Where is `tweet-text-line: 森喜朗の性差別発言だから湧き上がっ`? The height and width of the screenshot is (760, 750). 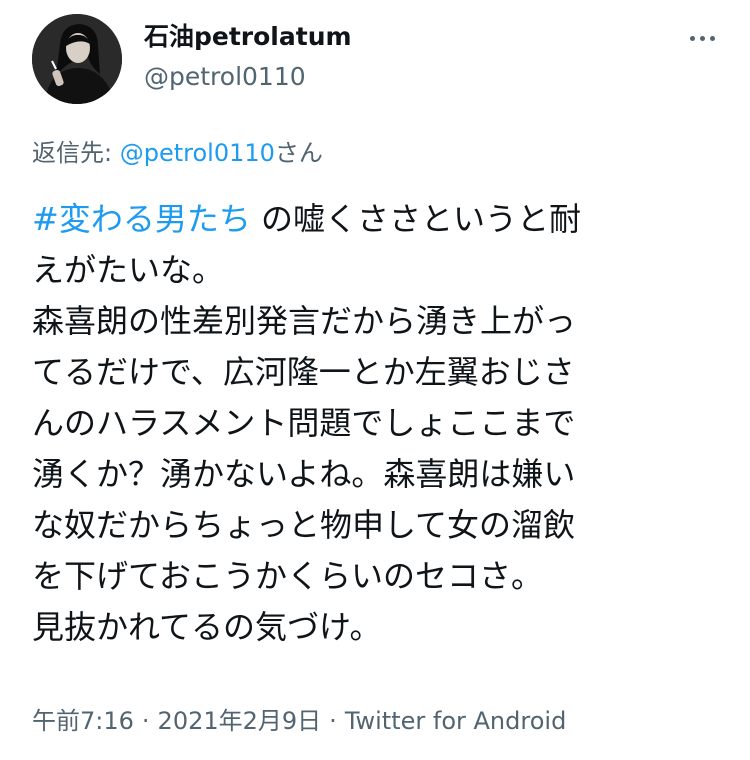
tweet-text-line: 森喜朗の性差別発言だから湧き上がっ is located at coordinates (304, 321).